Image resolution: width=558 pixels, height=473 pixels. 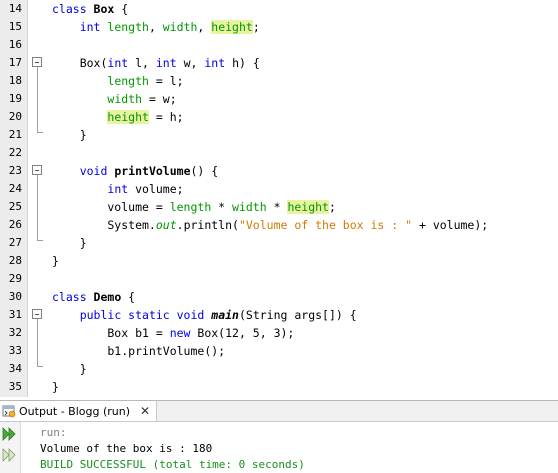 I want to click on code-line: 23 void printVolume() {, so click(x=279, y=171).